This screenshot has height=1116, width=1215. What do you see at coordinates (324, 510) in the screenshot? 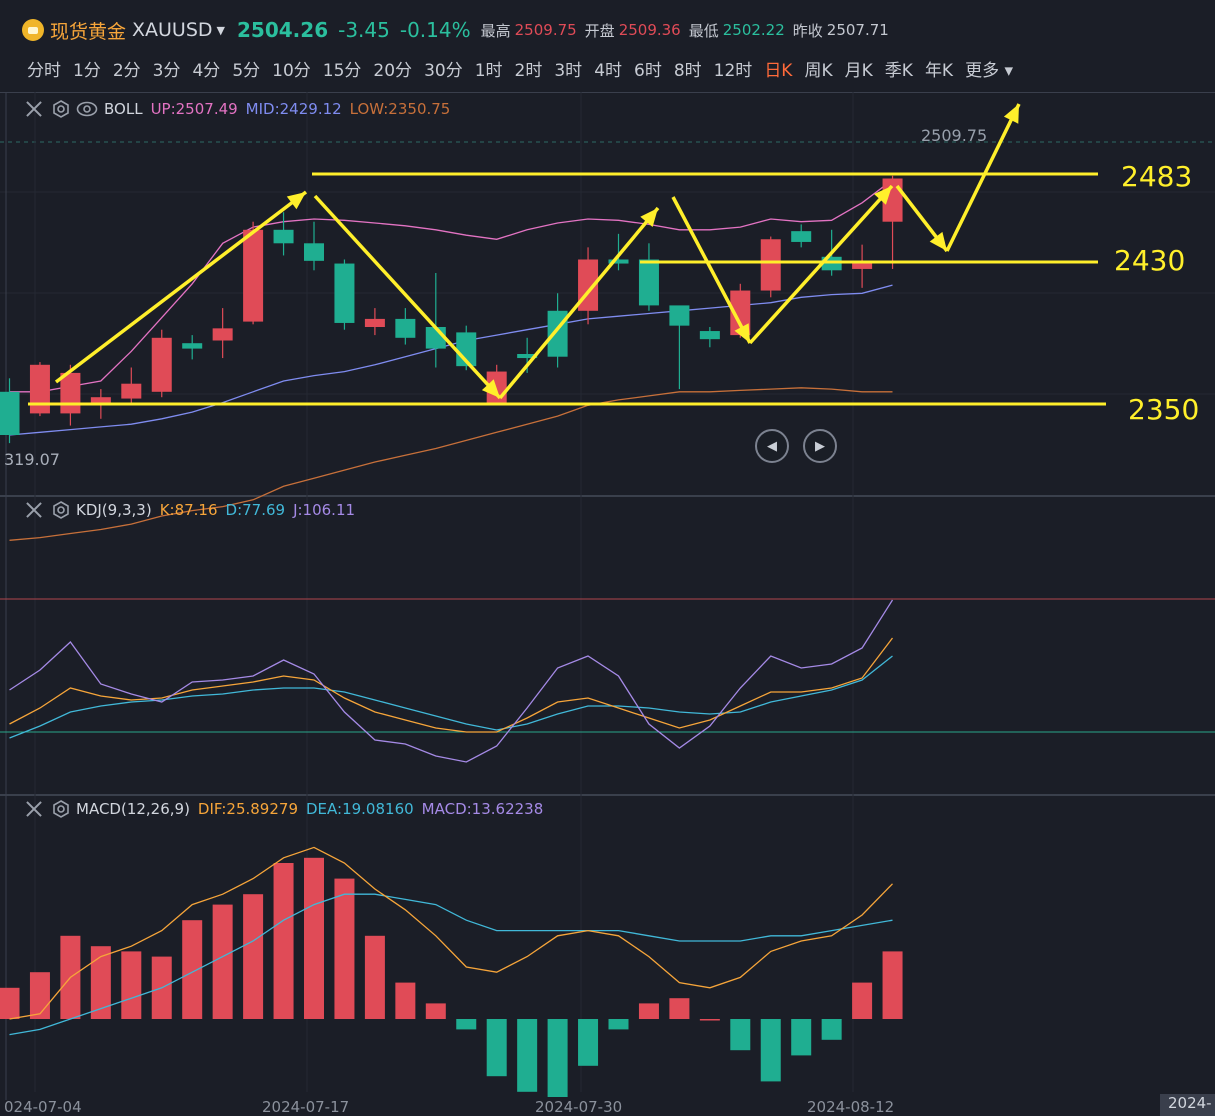
I see `kdj-j-value: J:106.11` at bounding box center [324, 510].